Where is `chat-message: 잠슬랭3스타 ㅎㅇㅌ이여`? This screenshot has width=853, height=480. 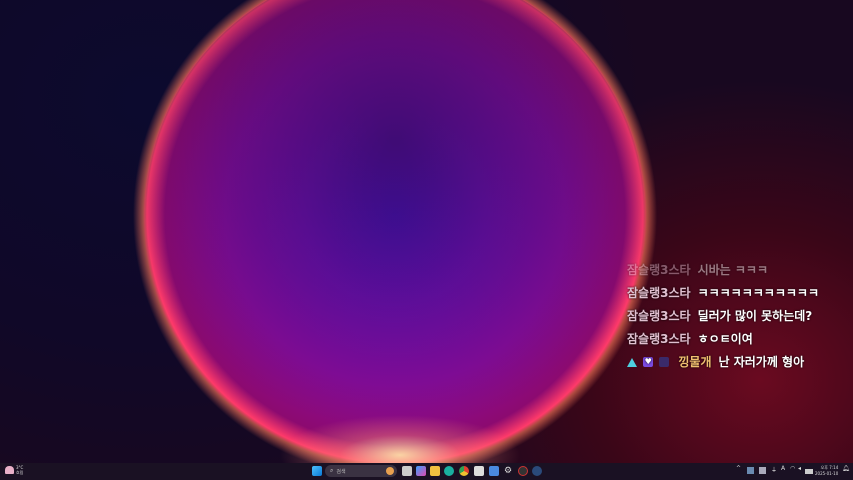 chat-message: 잠슬랭3스타 ㅎㅇㅌ이여 is located at coordinates (723, 338).